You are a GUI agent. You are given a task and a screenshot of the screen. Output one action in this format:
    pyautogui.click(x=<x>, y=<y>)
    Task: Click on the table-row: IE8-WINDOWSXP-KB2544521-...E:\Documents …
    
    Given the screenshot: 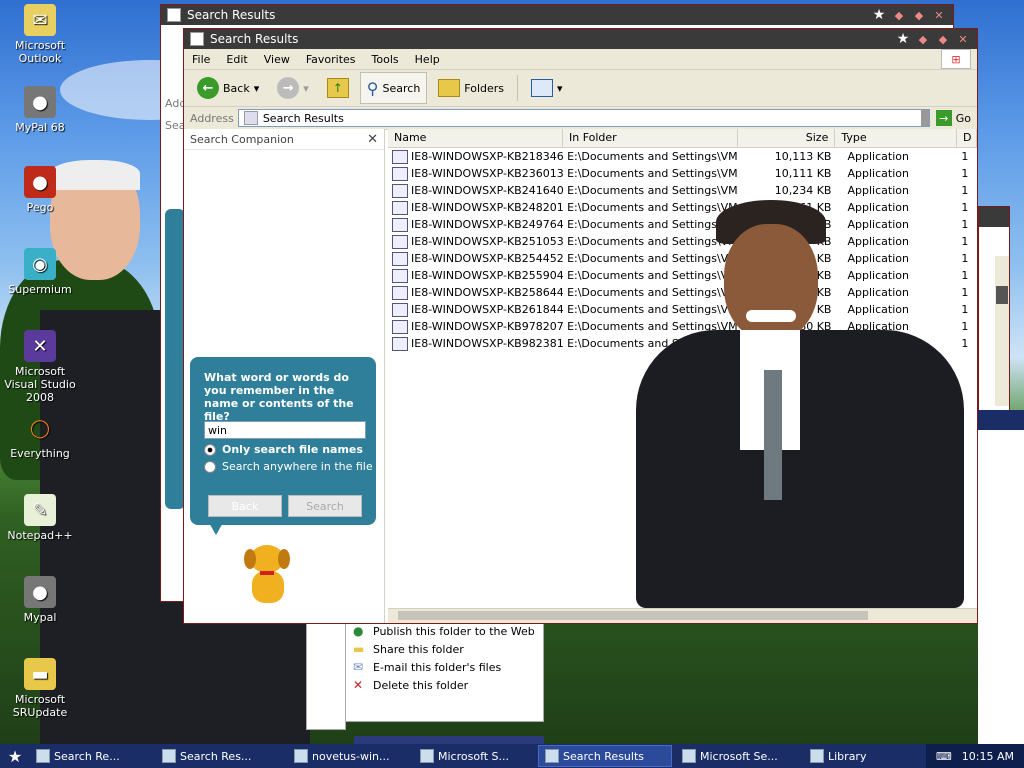 What is the action you would take?
    pyautogui.click(x=682, y=258)
    